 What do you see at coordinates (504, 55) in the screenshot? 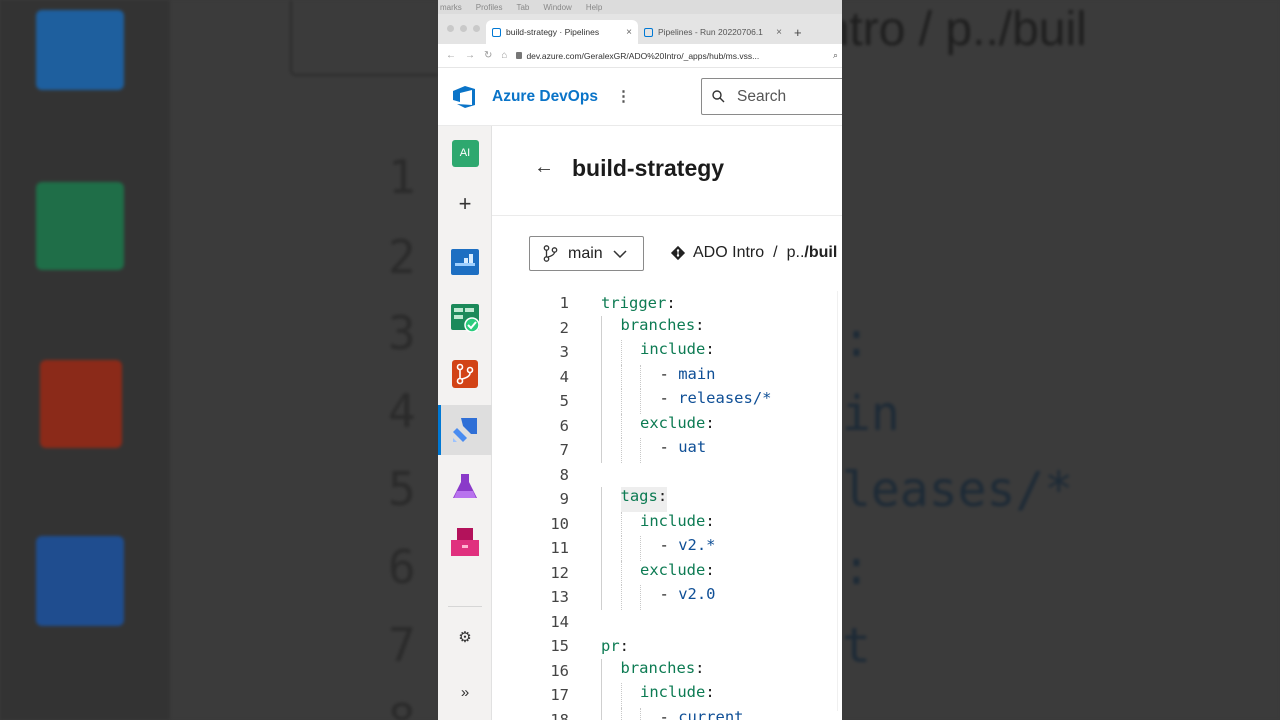
I see `home-icon: ⌂` at bounding box center [504, 55].